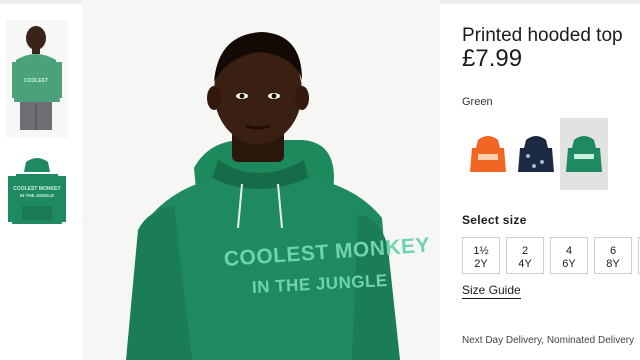 Image resolution: width=640 pixels, height=360 pixels. I want to click on size-option-6y: 4 6Y, so click(569, 255).